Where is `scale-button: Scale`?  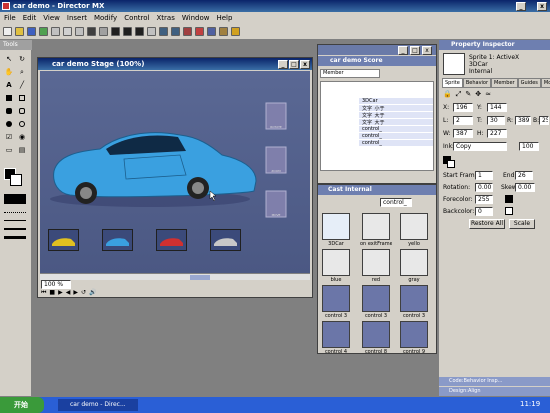
scale-button: Scale is located at coordinates (522, 224).